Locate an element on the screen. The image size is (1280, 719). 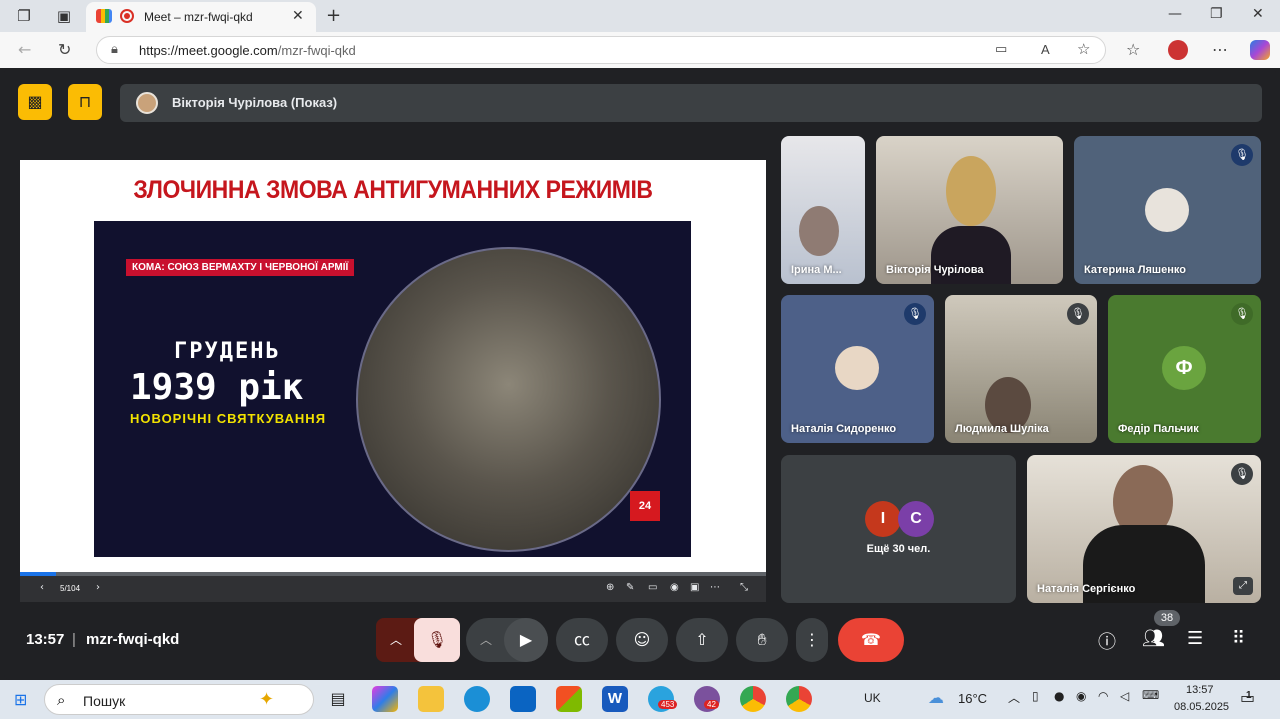
recording-icon is located at coordinates (127, 16).